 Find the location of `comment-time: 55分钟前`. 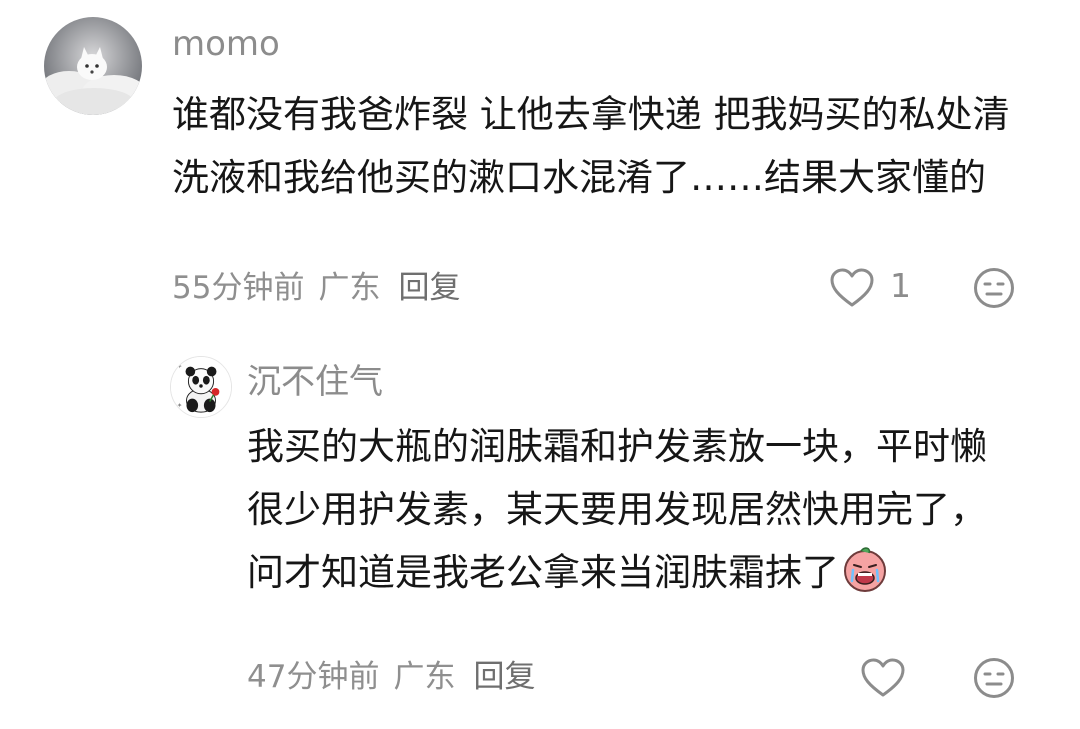

comment-time: 55分钟前 is located at coordinates (238, 288).